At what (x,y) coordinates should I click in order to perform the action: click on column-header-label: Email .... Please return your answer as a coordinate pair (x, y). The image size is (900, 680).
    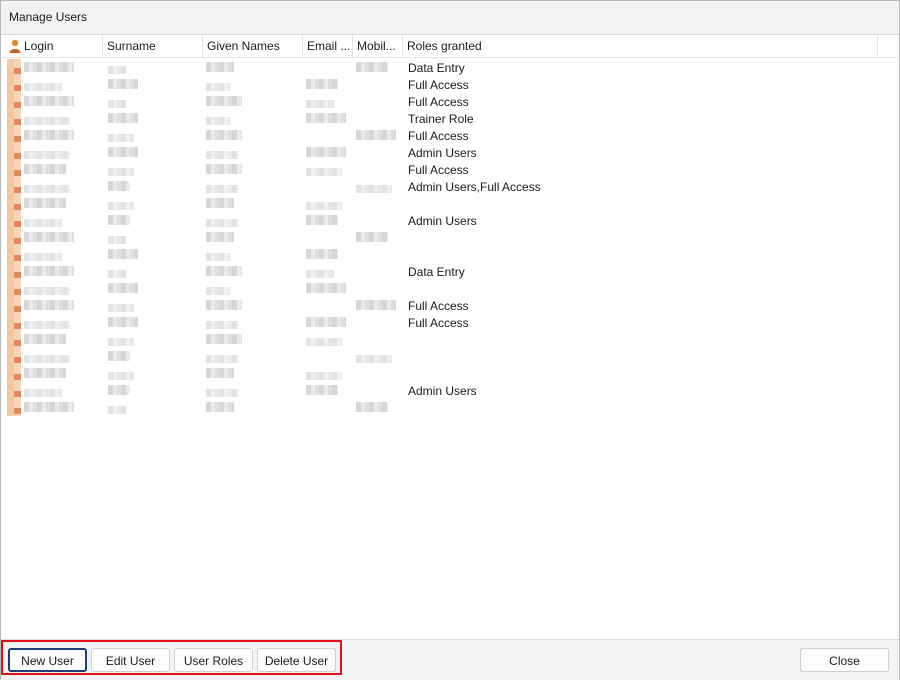
    Looking at the image, I should click on (329, 46).